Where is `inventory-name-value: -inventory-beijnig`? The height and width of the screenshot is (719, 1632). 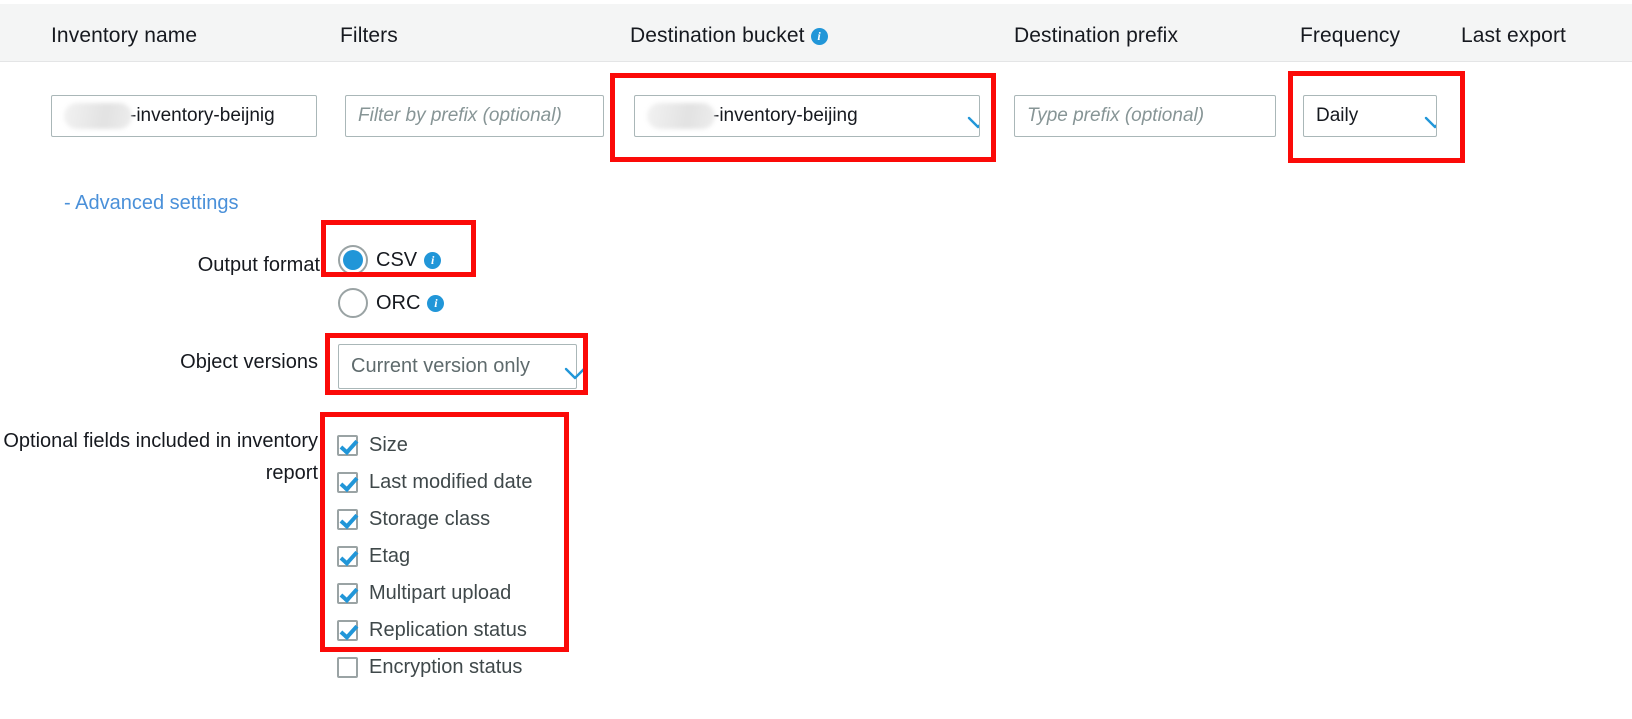 inventory-name-value: -inventory-beijnig is located at coordinates (202, 115).